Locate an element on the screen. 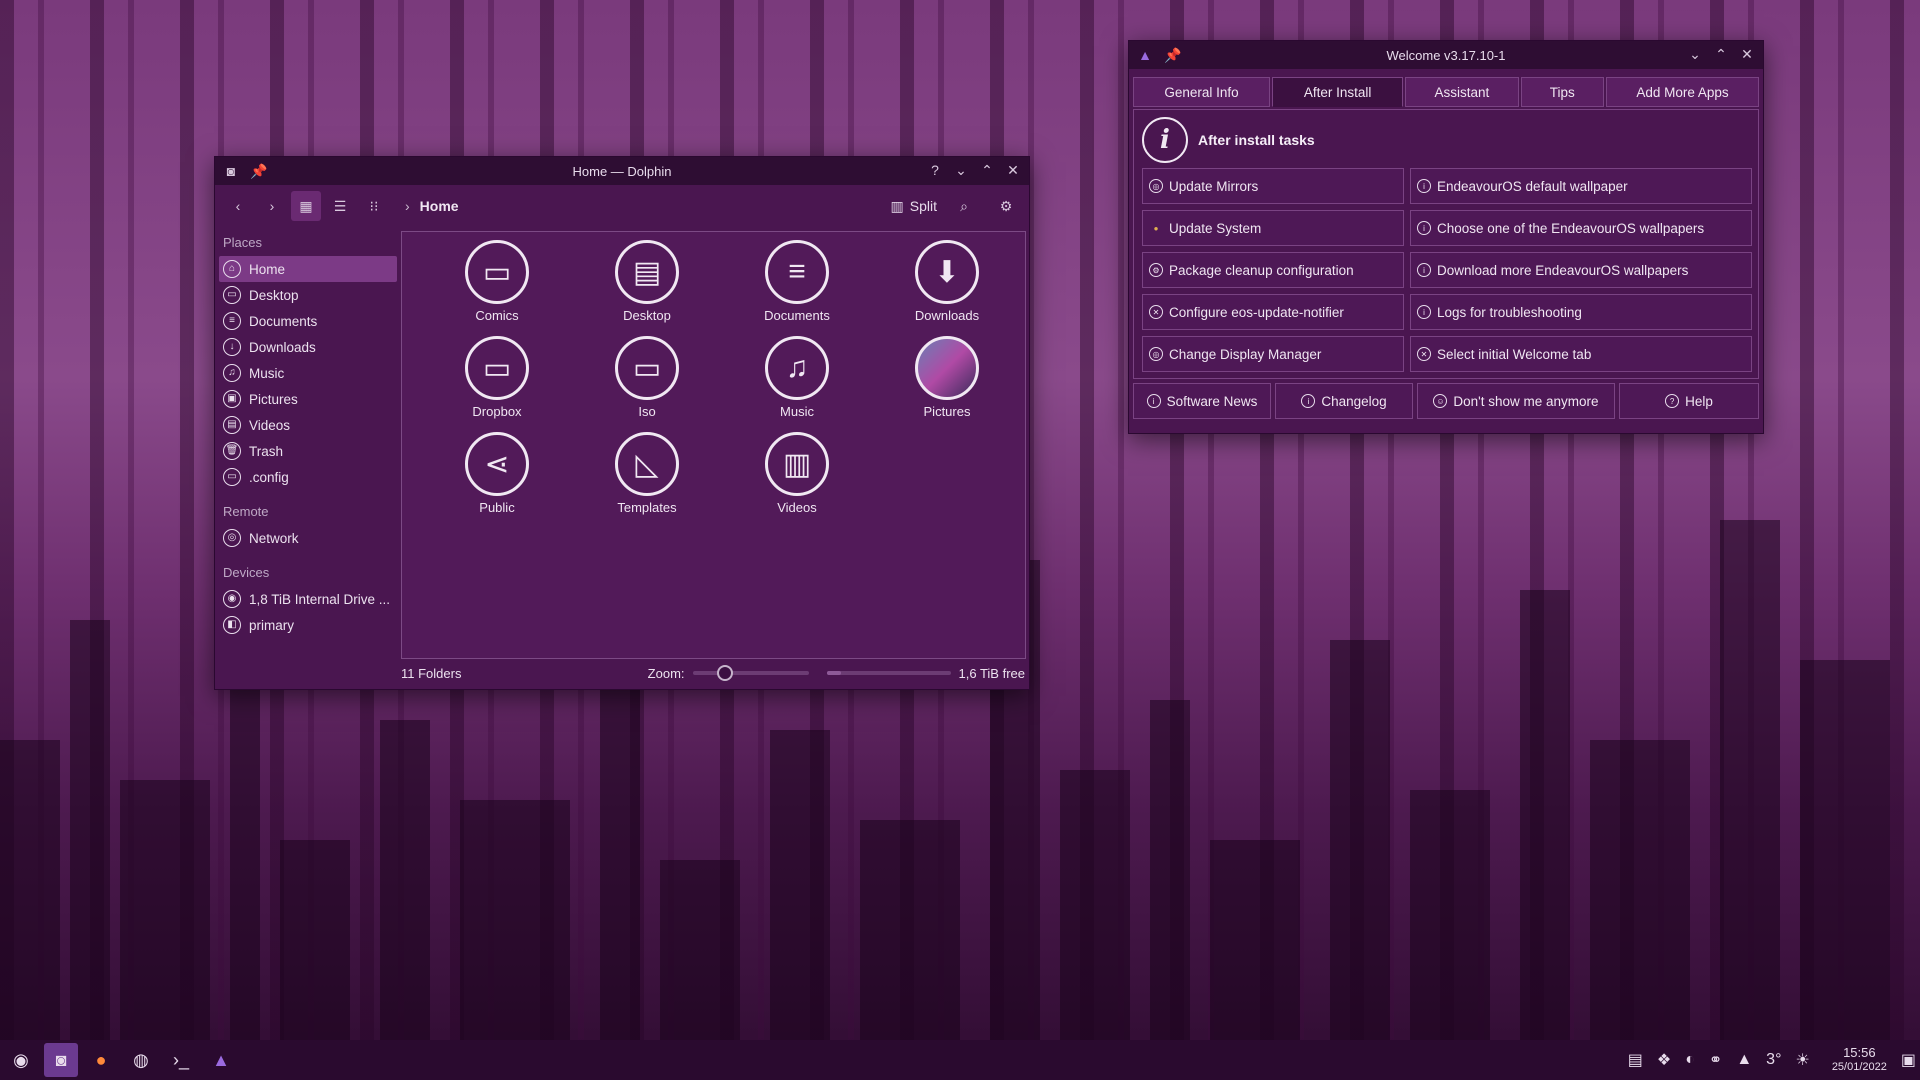 The image size is (1920, 1080). search-icon: ⌕ is located at coordinates (964, 205).